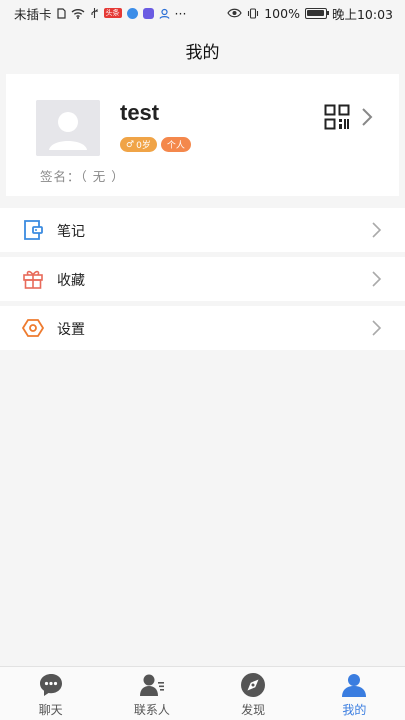  Describe the element at coordinates (151, 710) in the screenshot. I see `nav-label-contacts: 联系人` at that location.